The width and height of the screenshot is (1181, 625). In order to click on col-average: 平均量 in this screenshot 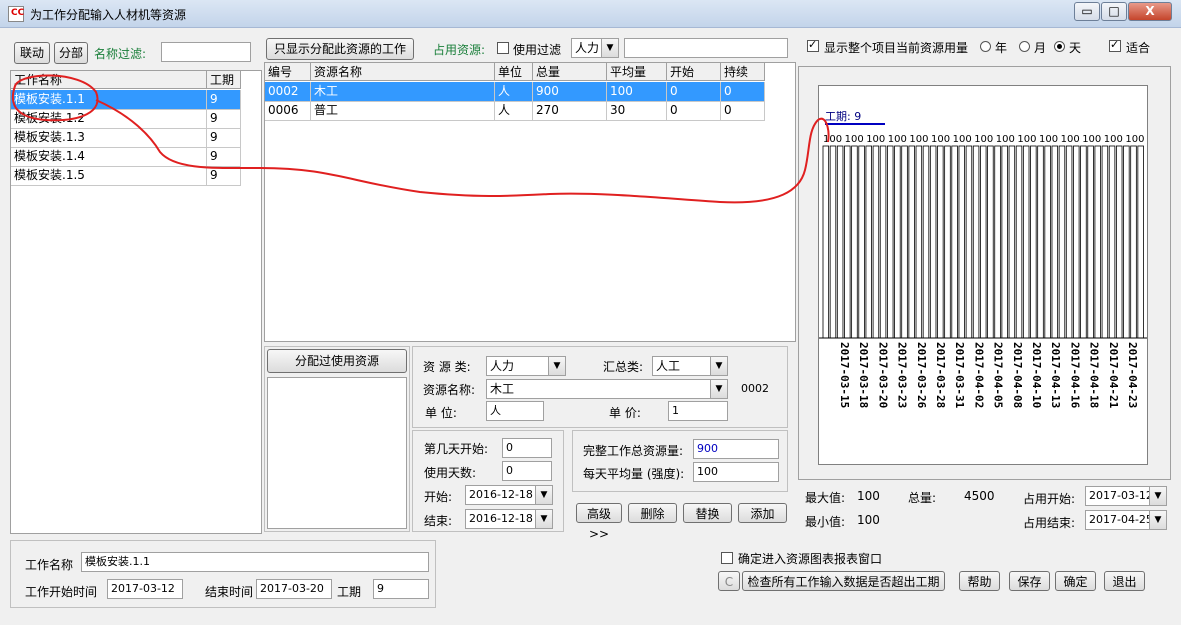, I will do `click(637, 72)`.